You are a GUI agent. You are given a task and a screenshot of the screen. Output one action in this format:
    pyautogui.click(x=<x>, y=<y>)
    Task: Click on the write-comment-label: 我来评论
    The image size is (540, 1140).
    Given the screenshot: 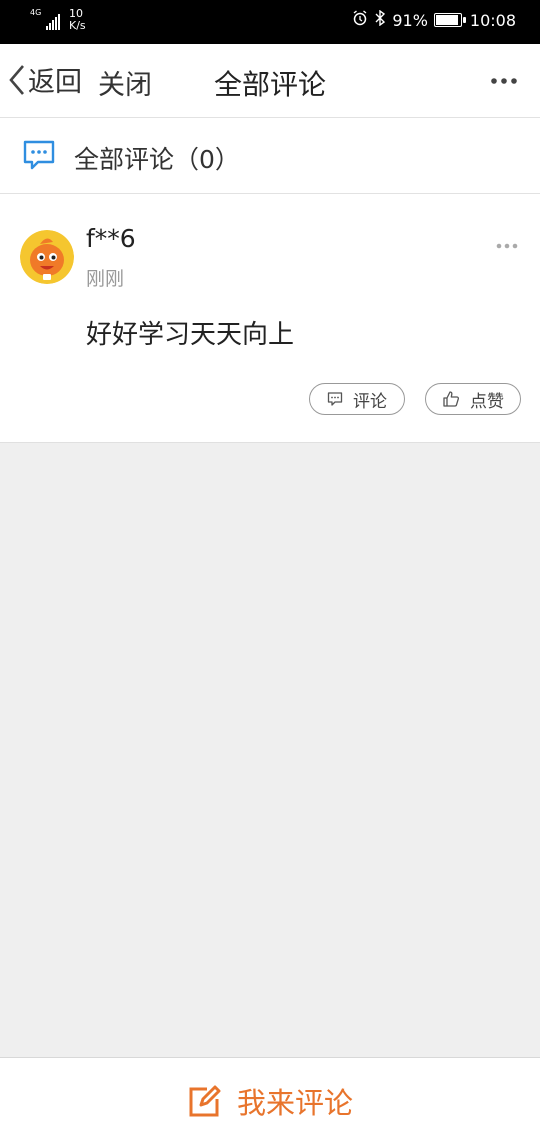 What is the action you would take?
    pyautogui.click(x=294, y=1103)
    